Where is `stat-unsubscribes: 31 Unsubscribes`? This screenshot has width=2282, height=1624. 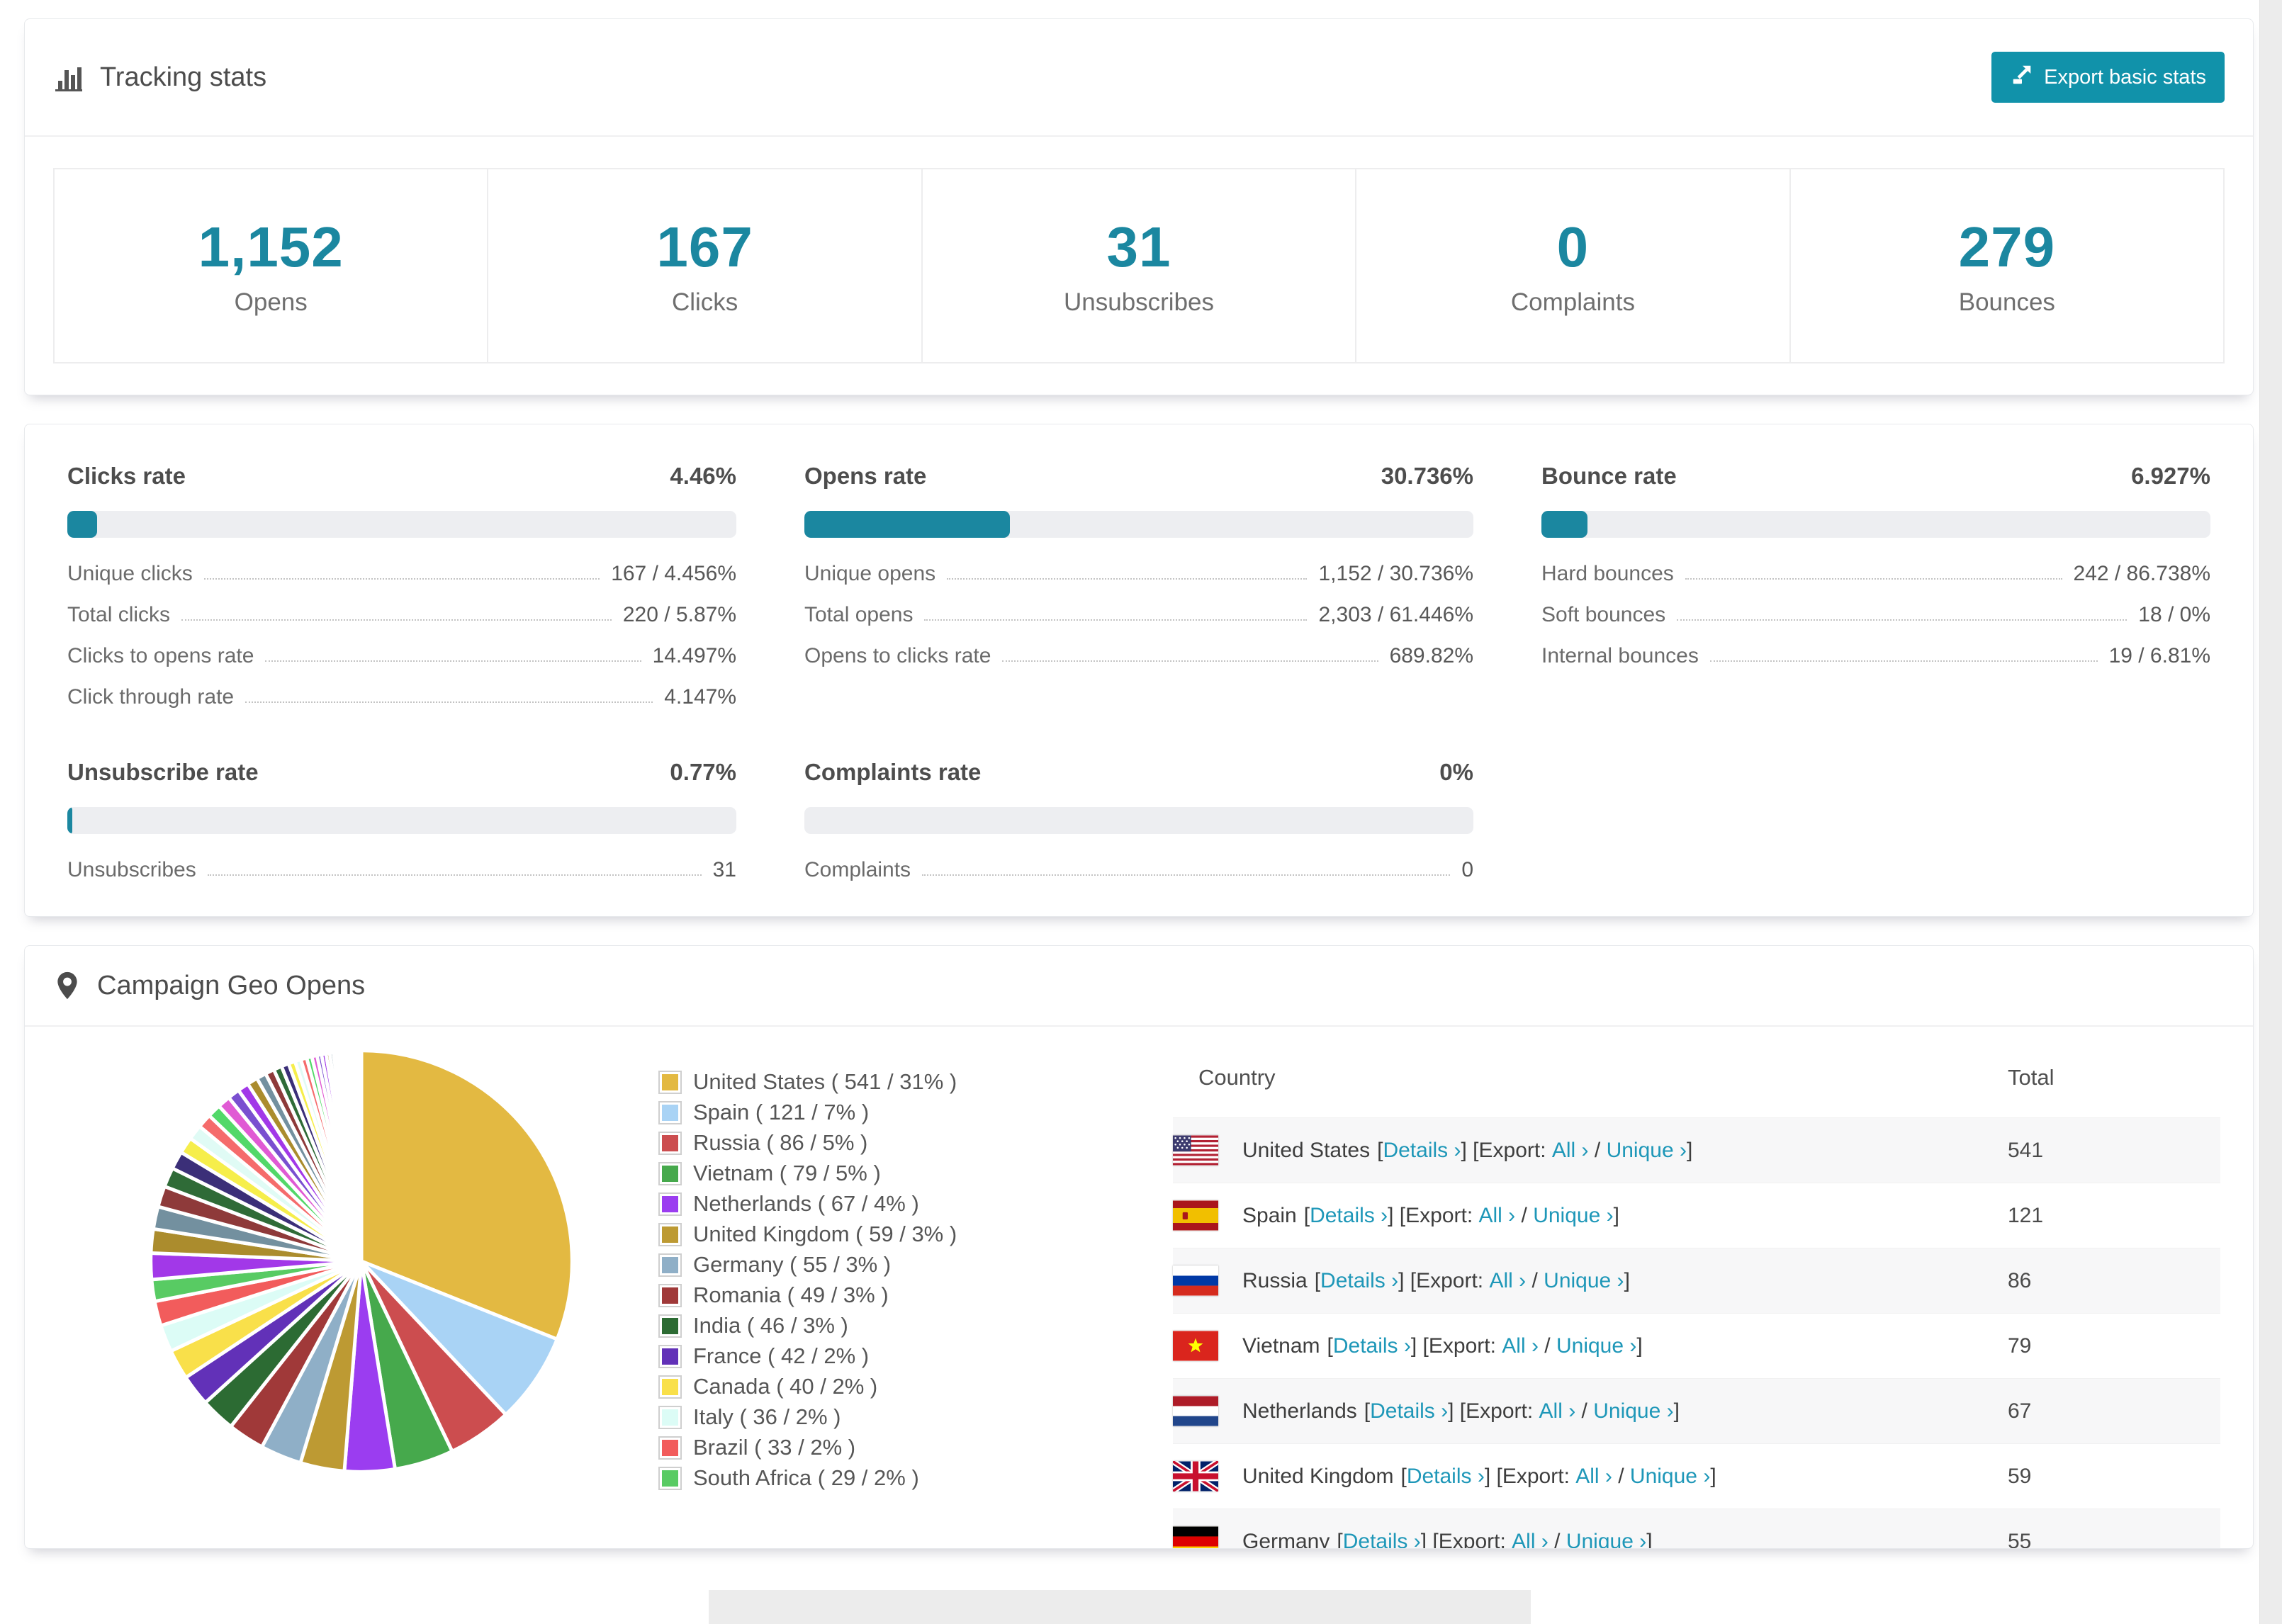 stat-unsubscribes: 31 Unsubscribes is located at coordinates (1139, 265).